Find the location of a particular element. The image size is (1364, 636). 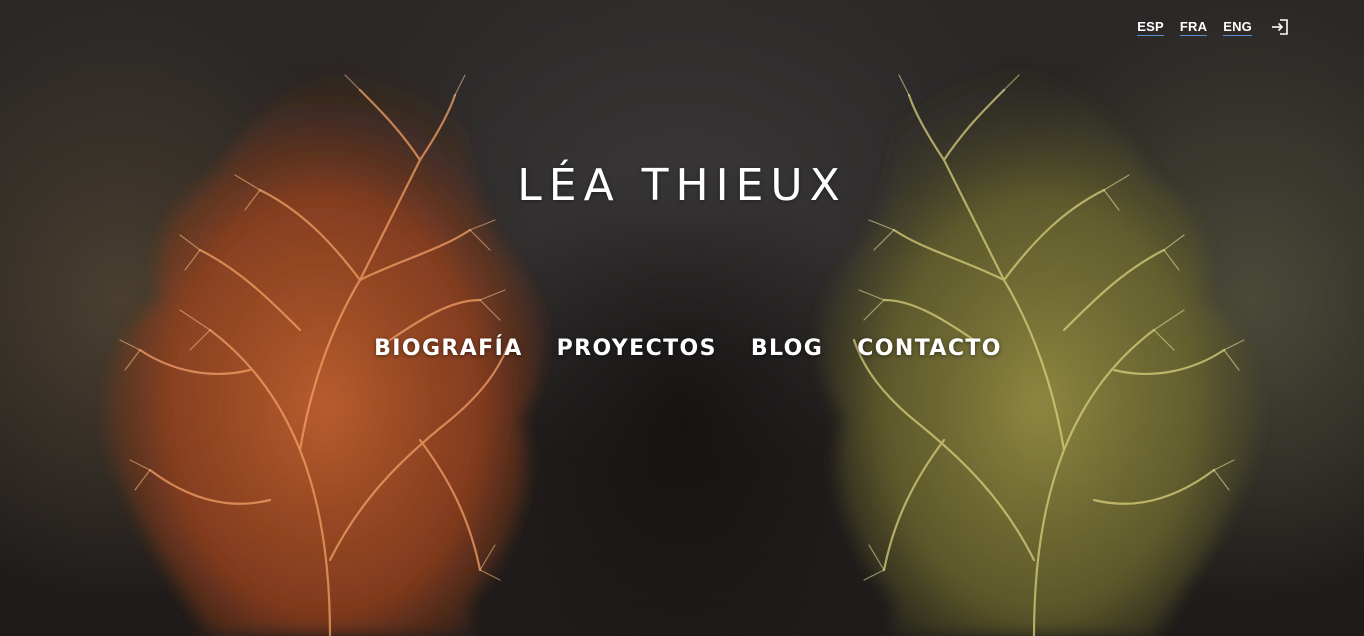

nav-proyectos-link: PROYECTOS is located at coordinates (637, 348).